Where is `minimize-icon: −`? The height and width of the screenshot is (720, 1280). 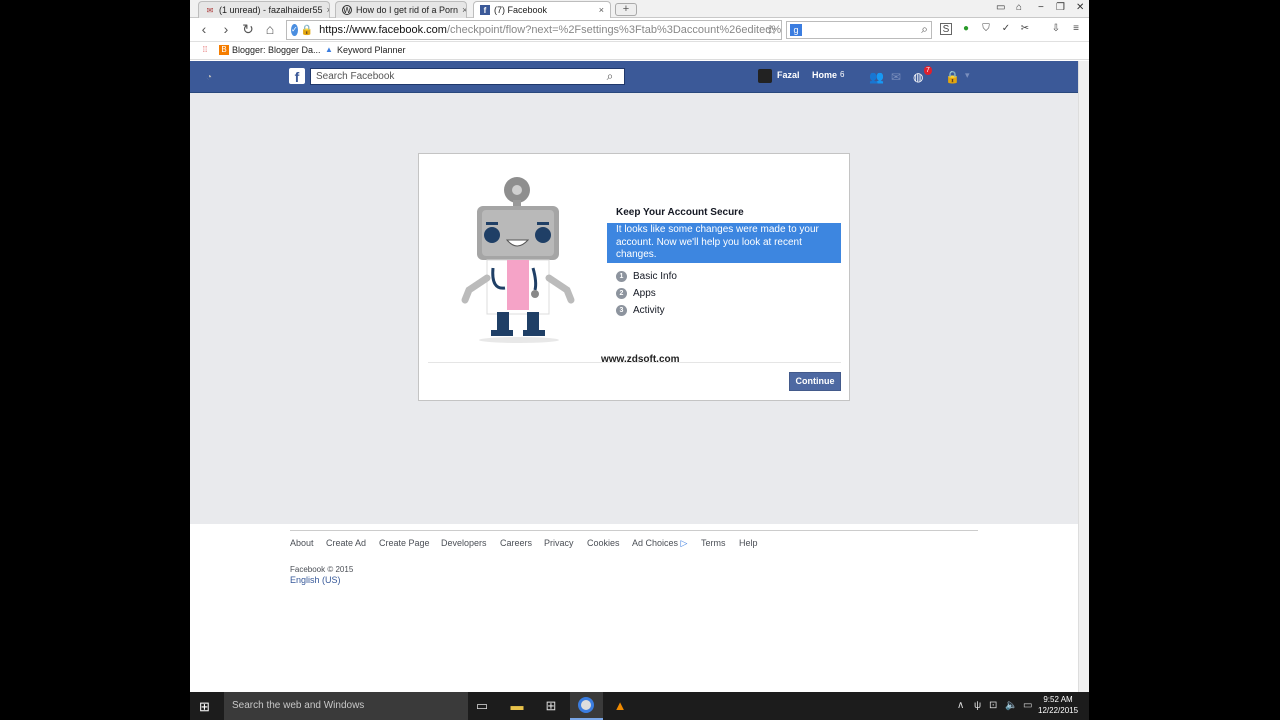
minimize-icon: − is located at coordinates (1041, 7).